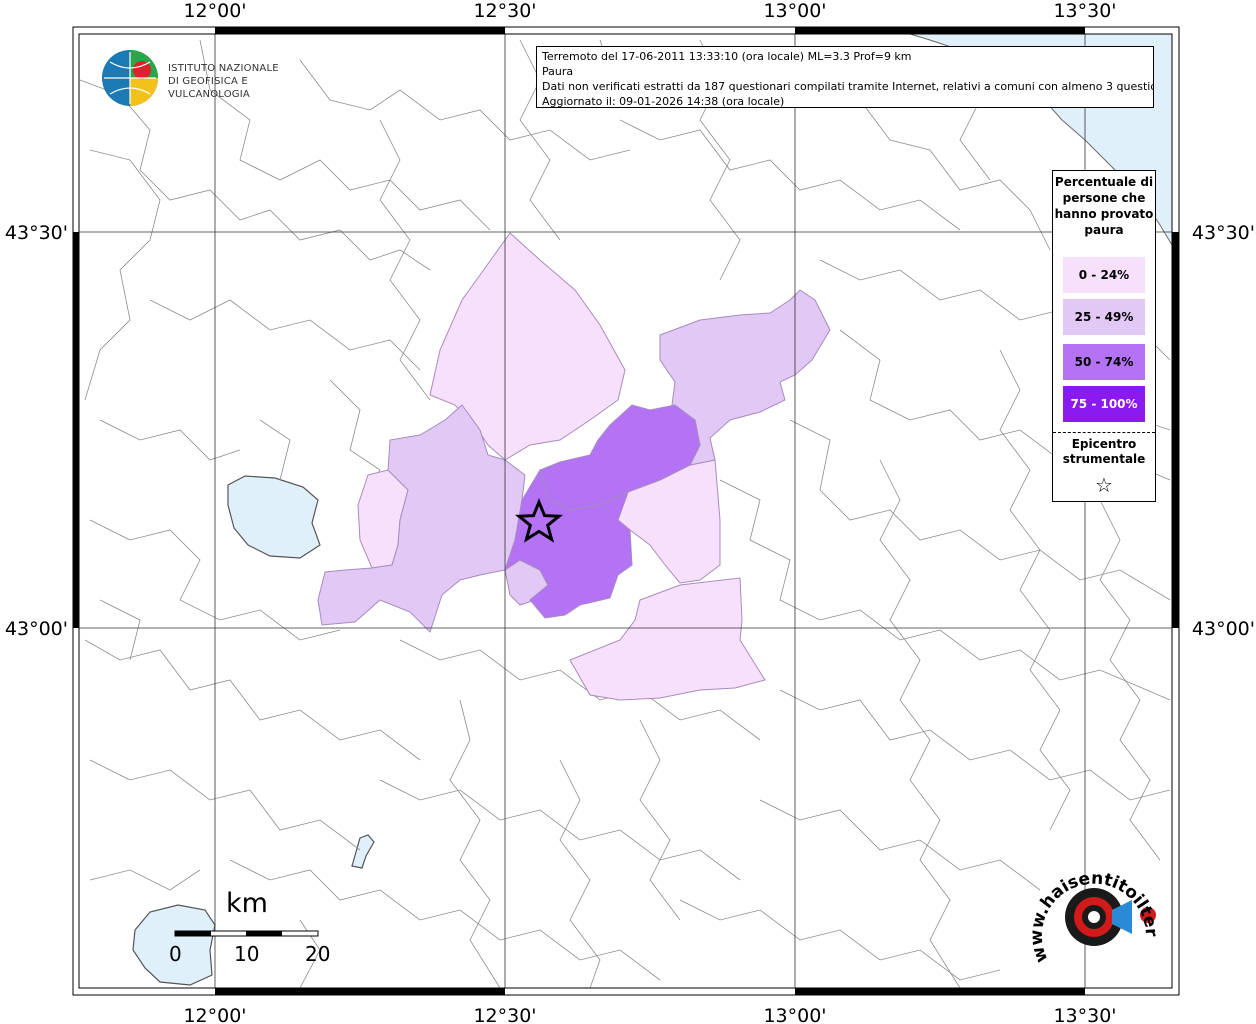 The image size is (1256, 1024). I want to click on scale-label: 0, so click(175, 954).